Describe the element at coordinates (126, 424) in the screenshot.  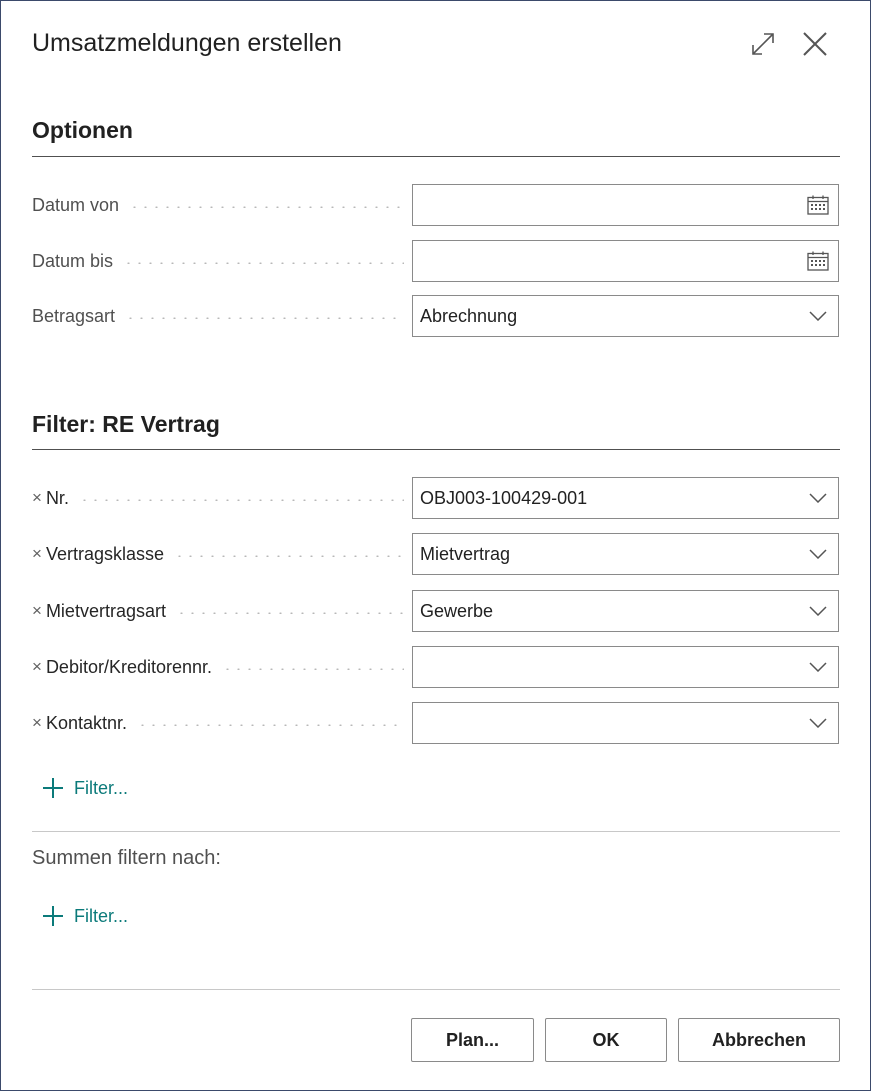
I see `section-title-filter: Filter: RE Vertrag` at that location.